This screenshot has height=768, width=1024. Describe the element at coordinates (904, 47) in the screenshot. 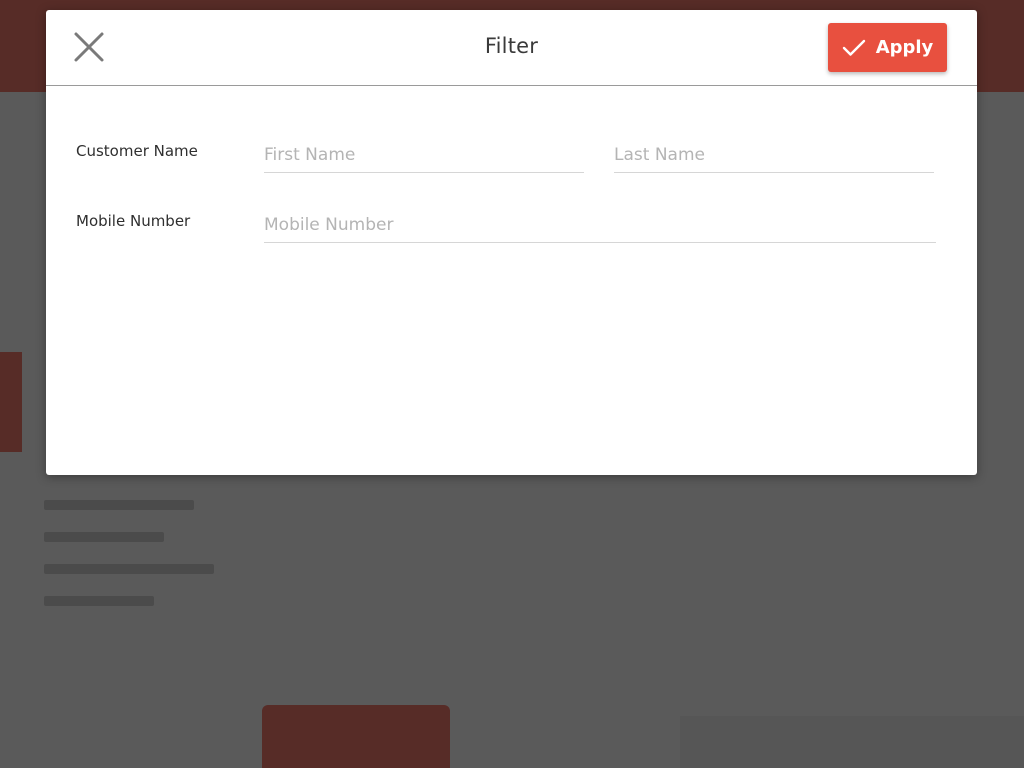

I see `apply-button-label: Apply` at that location.